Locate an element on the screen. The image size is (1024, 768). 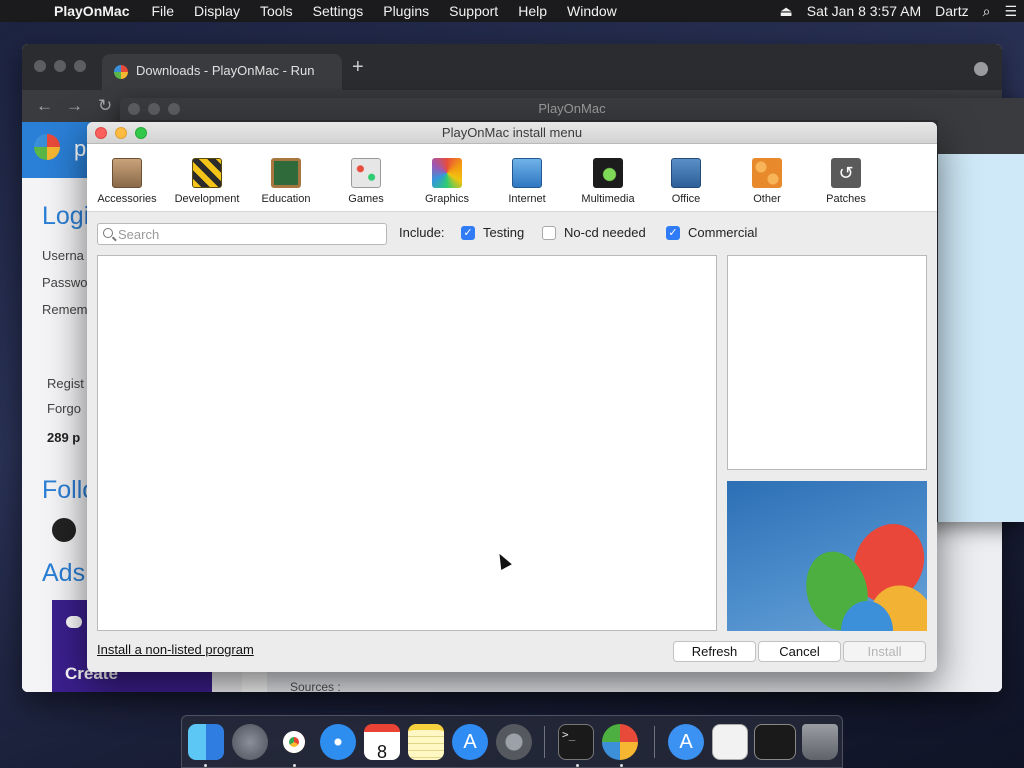
chrome-icon is located at coordinates (294, 742).